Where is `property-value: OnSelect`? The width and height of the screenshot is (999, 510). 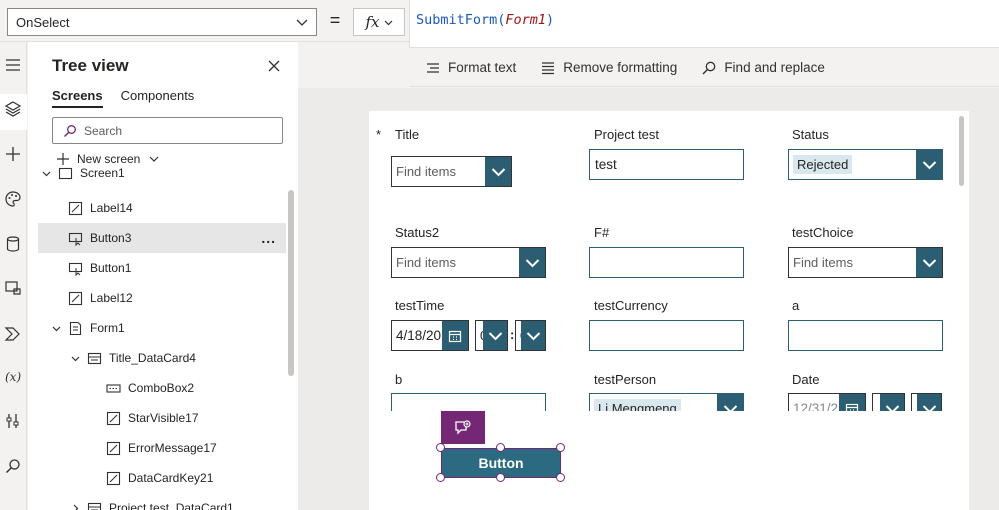 property-value: OnSelect is located at coordinates (43, 22).